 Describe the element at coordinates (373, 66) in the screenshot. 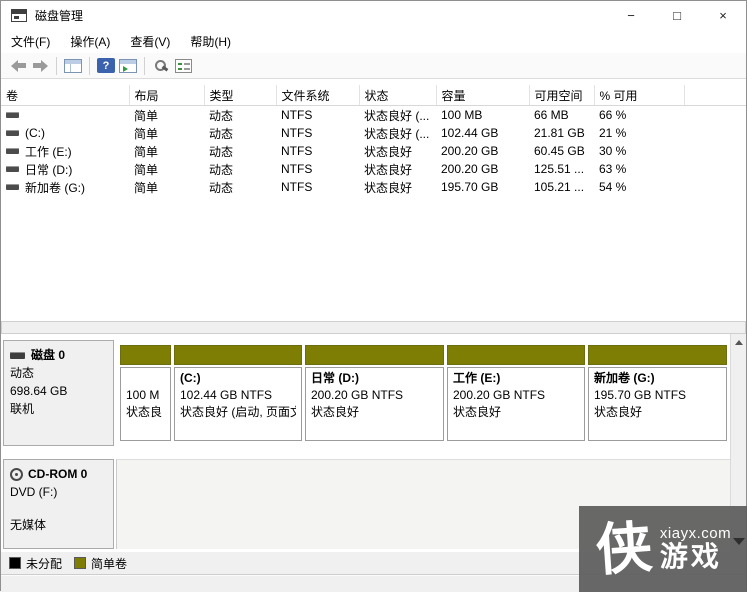

I see `toolbar: ?` at that location.